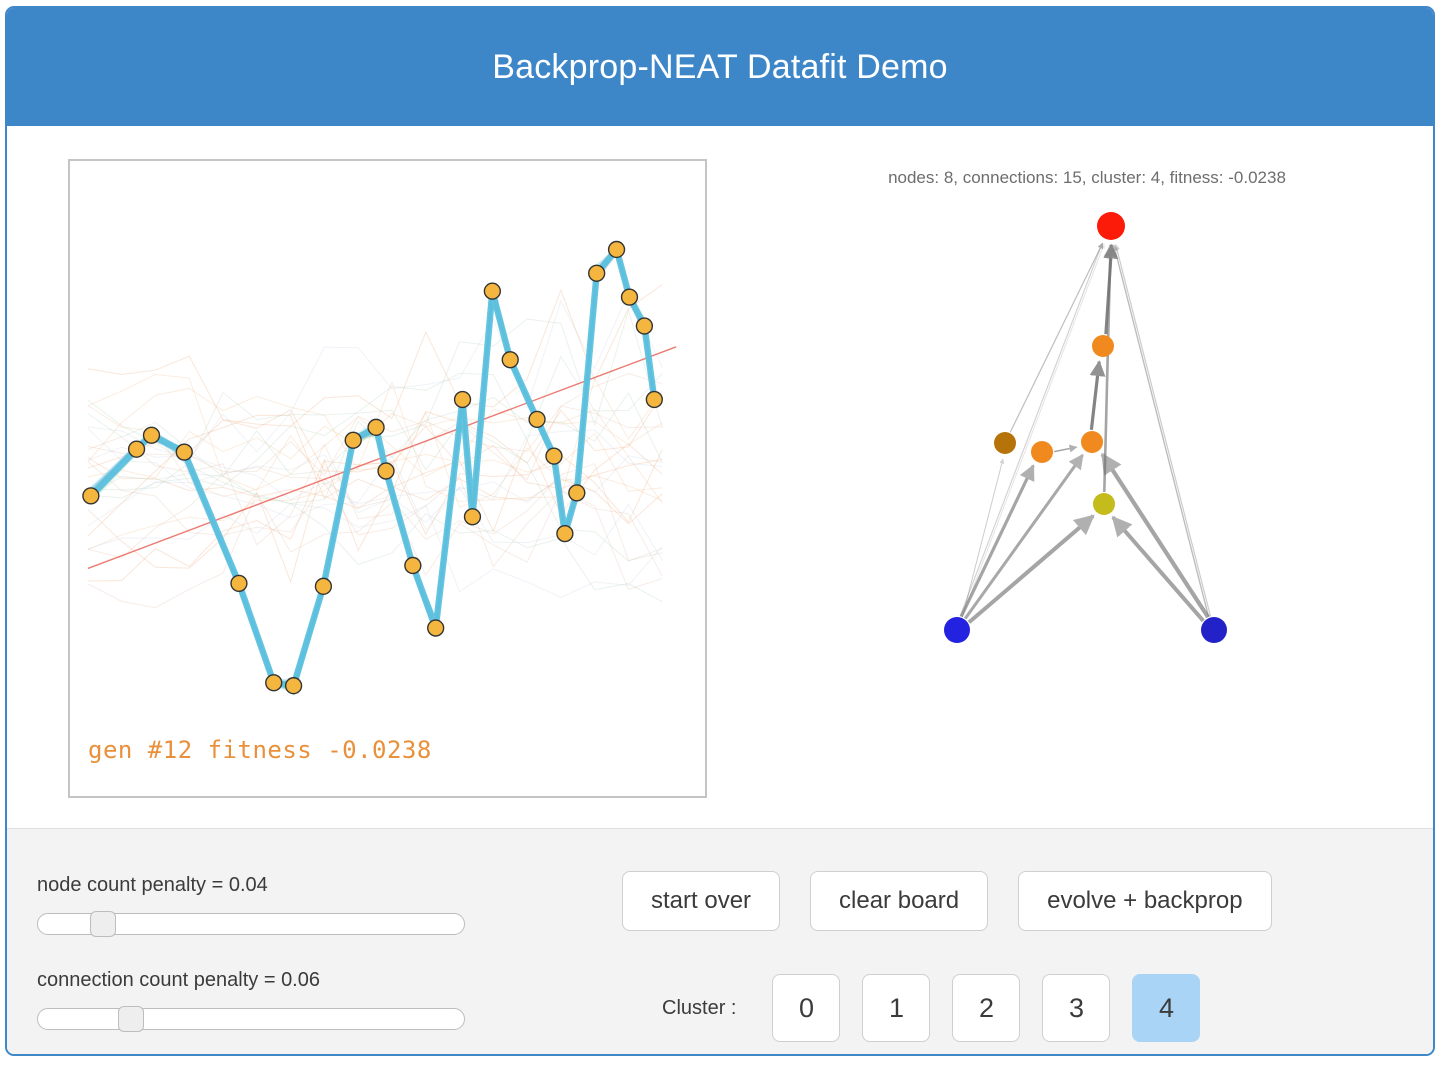 The image size is (1446, 1080). What do you see at coordinates (103, 924) in the screenshot?
I see `node-penalty-thumb` at bounding box center [103, 924].